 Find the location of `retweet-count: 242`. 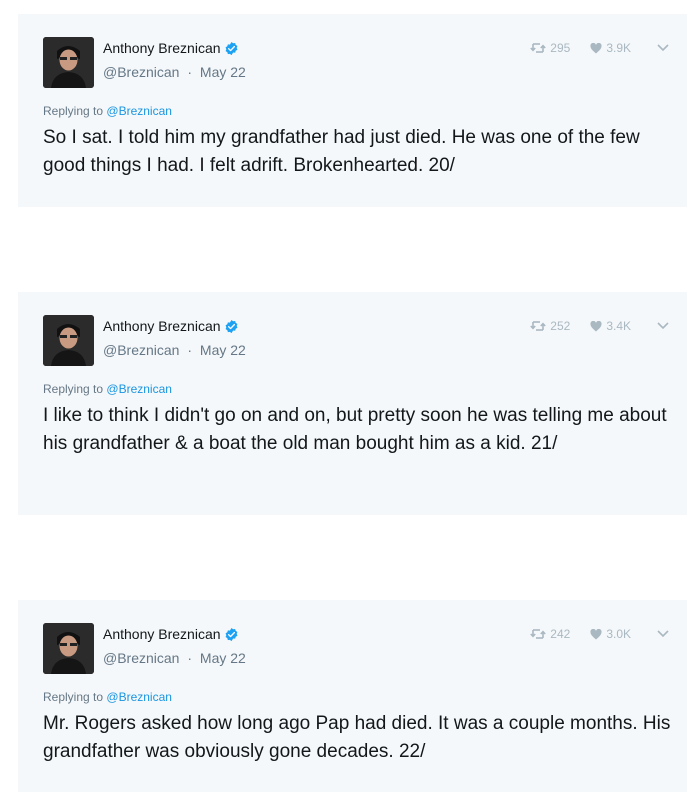

retweet-count: 242 is located at coordinates (560, 634).